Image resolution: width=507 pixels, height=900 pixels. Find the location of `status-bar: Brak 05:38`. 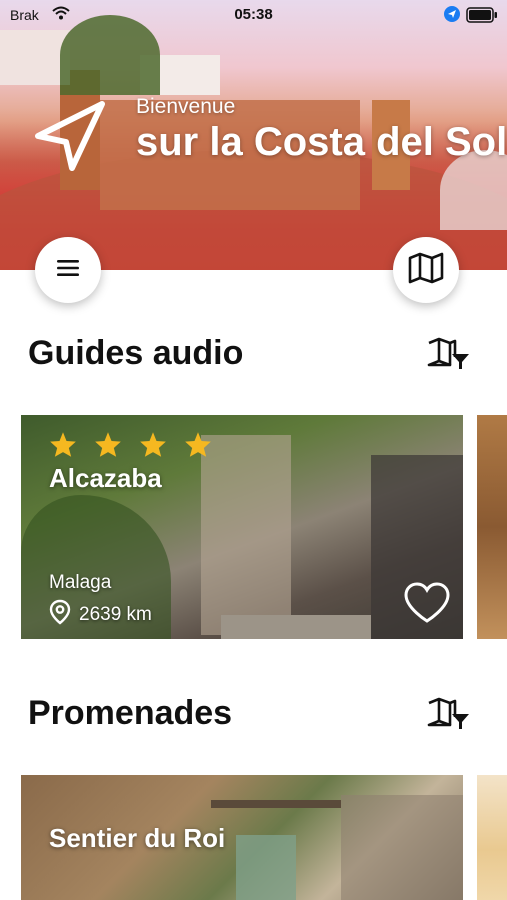

status-bar: Brak 05:38 is located at coordinates (253, 15).